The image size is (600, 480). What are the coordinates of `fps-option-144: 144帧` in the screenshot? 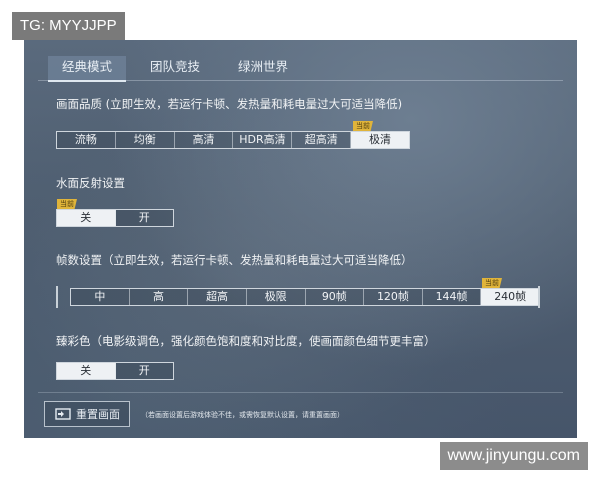 It's located at (452, 297).